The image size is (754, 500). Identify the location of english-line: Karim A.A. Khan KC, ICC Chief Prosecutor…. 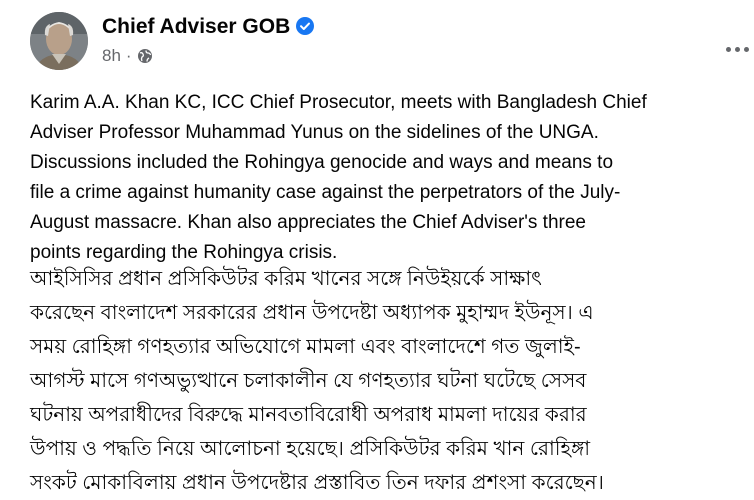
(338, 102).